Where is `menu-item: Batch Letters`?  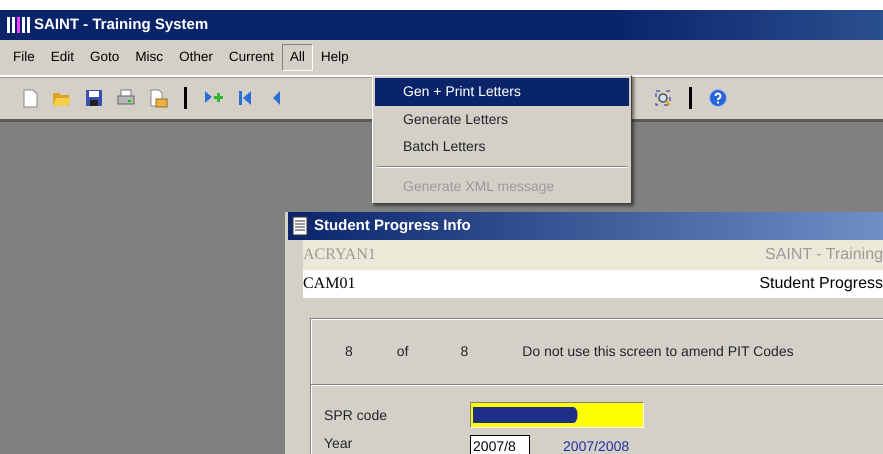 menu-item: Batch Letters is located at coordinates (502, 147).